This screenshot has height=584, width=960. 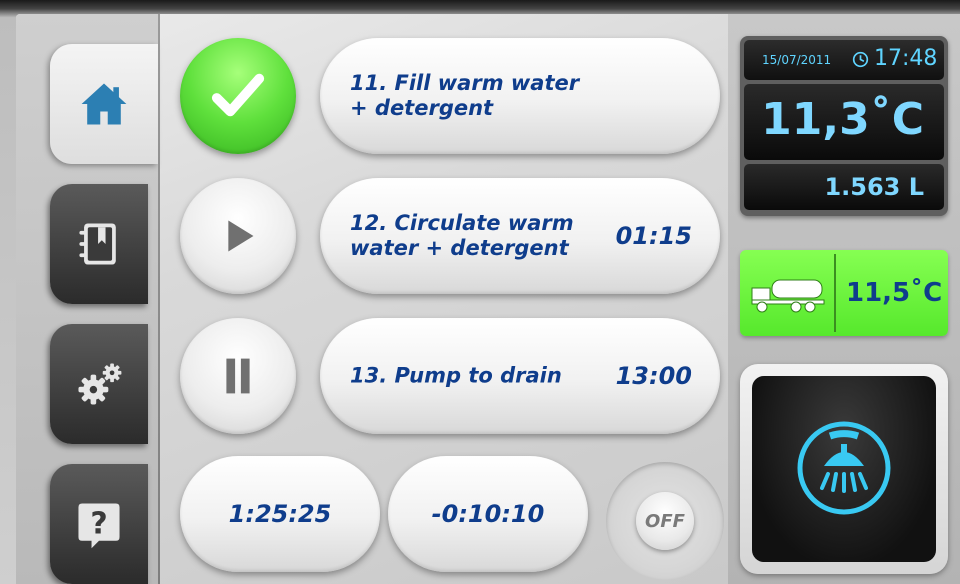 I want to click on time-label: 17:48, so click(x=906, y=58).